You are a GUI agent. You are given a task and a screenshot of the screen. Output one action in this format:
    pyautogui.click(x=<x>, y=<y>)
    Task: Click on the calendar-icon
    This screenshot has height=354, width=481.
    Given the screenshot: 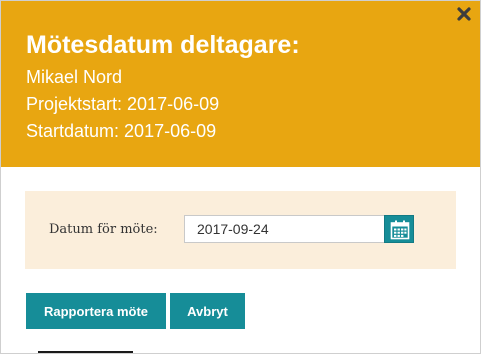 What is the action you would take?
    pyautogui.click(x=400, y=230)
    